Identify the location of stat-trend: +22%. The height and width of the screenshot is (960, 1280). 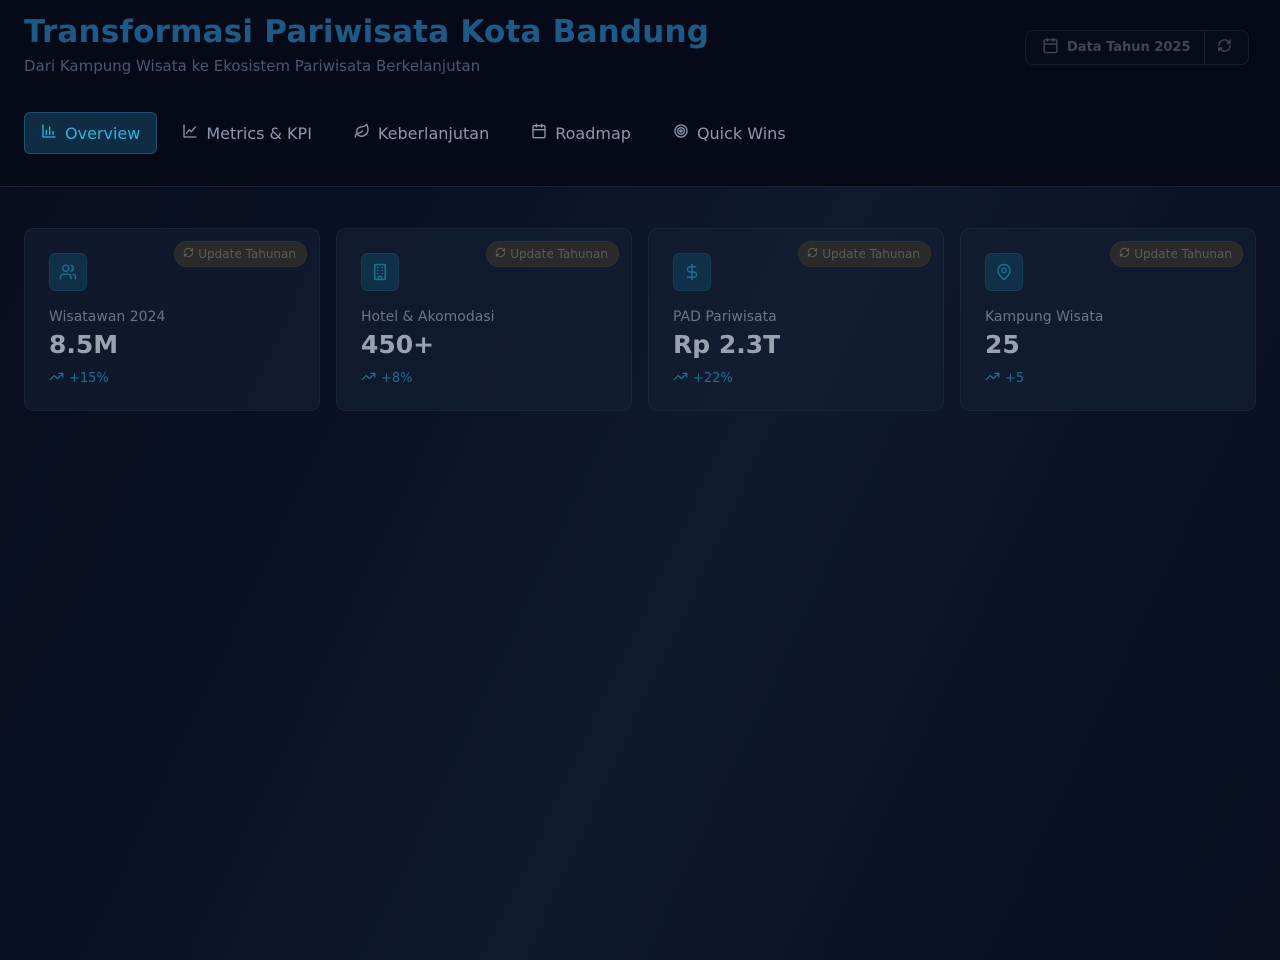
(703, 378).